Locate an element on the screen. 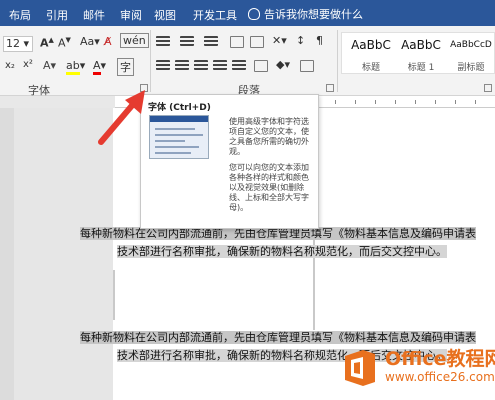 This screenshot has width=495, height=400. chinese-layout-icon: ✕▾ is located at coordinates (279, 40).